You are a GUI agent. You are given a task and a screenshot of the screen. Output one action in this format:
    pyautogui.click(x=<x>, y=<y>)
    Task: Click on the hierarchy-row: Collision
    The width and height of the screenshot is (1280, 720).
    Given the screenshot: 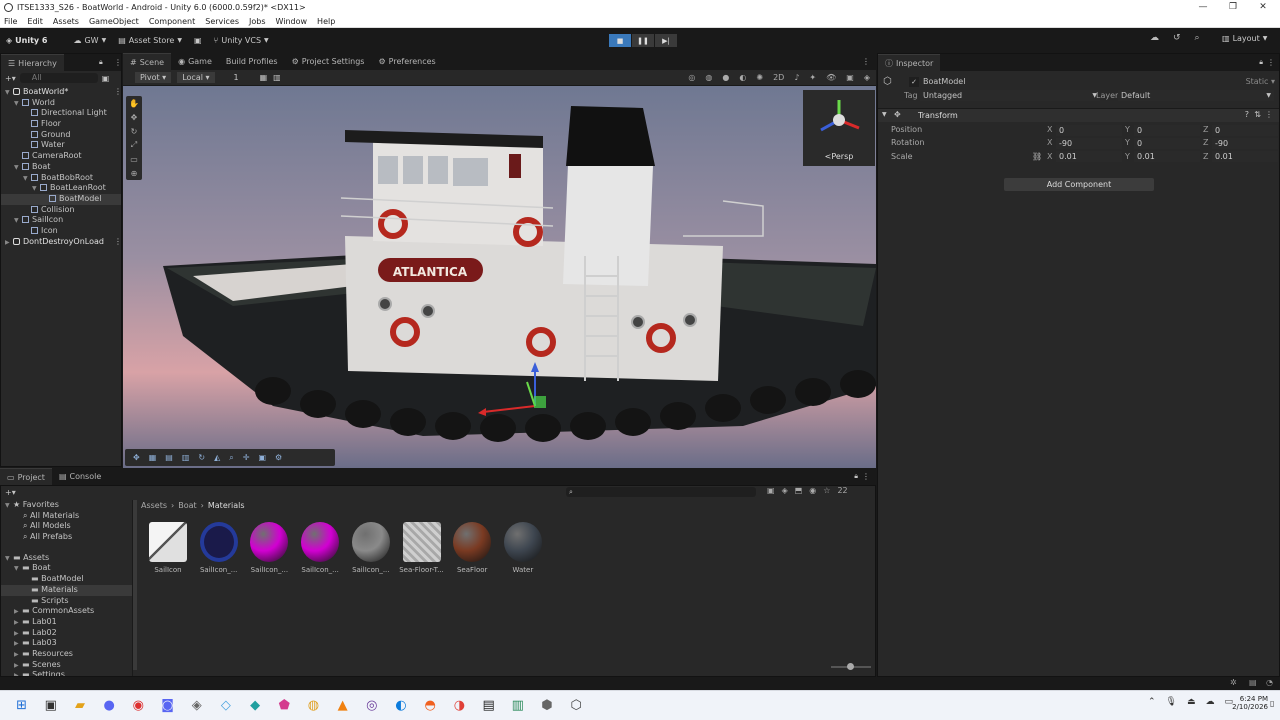 What is the action you would take?
    pyautogui.click(x=61, y=210)
    